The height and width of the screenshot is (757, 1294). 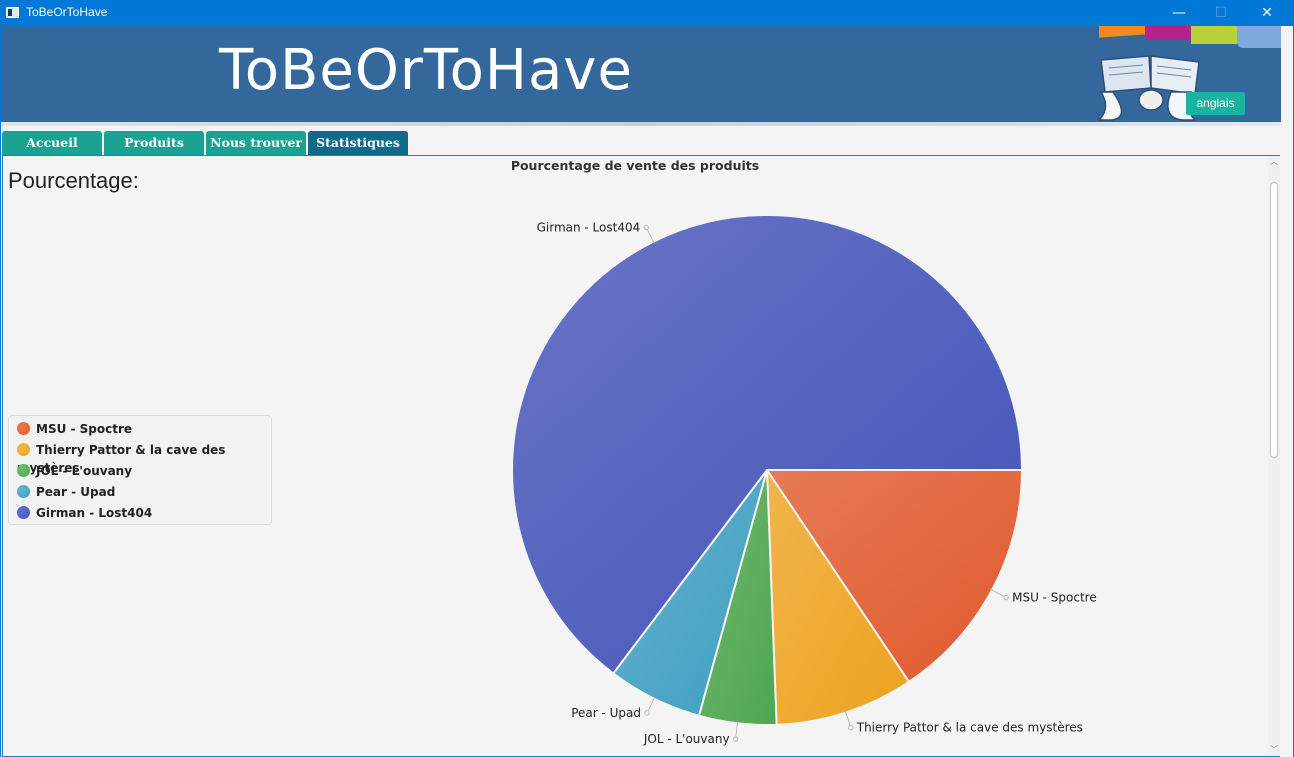 What do you see at coordinates (969, 728) in the screenshot?
I see `slice-label: Thierry Pattor & la cave des mystères` at bounding box center [969, 728].